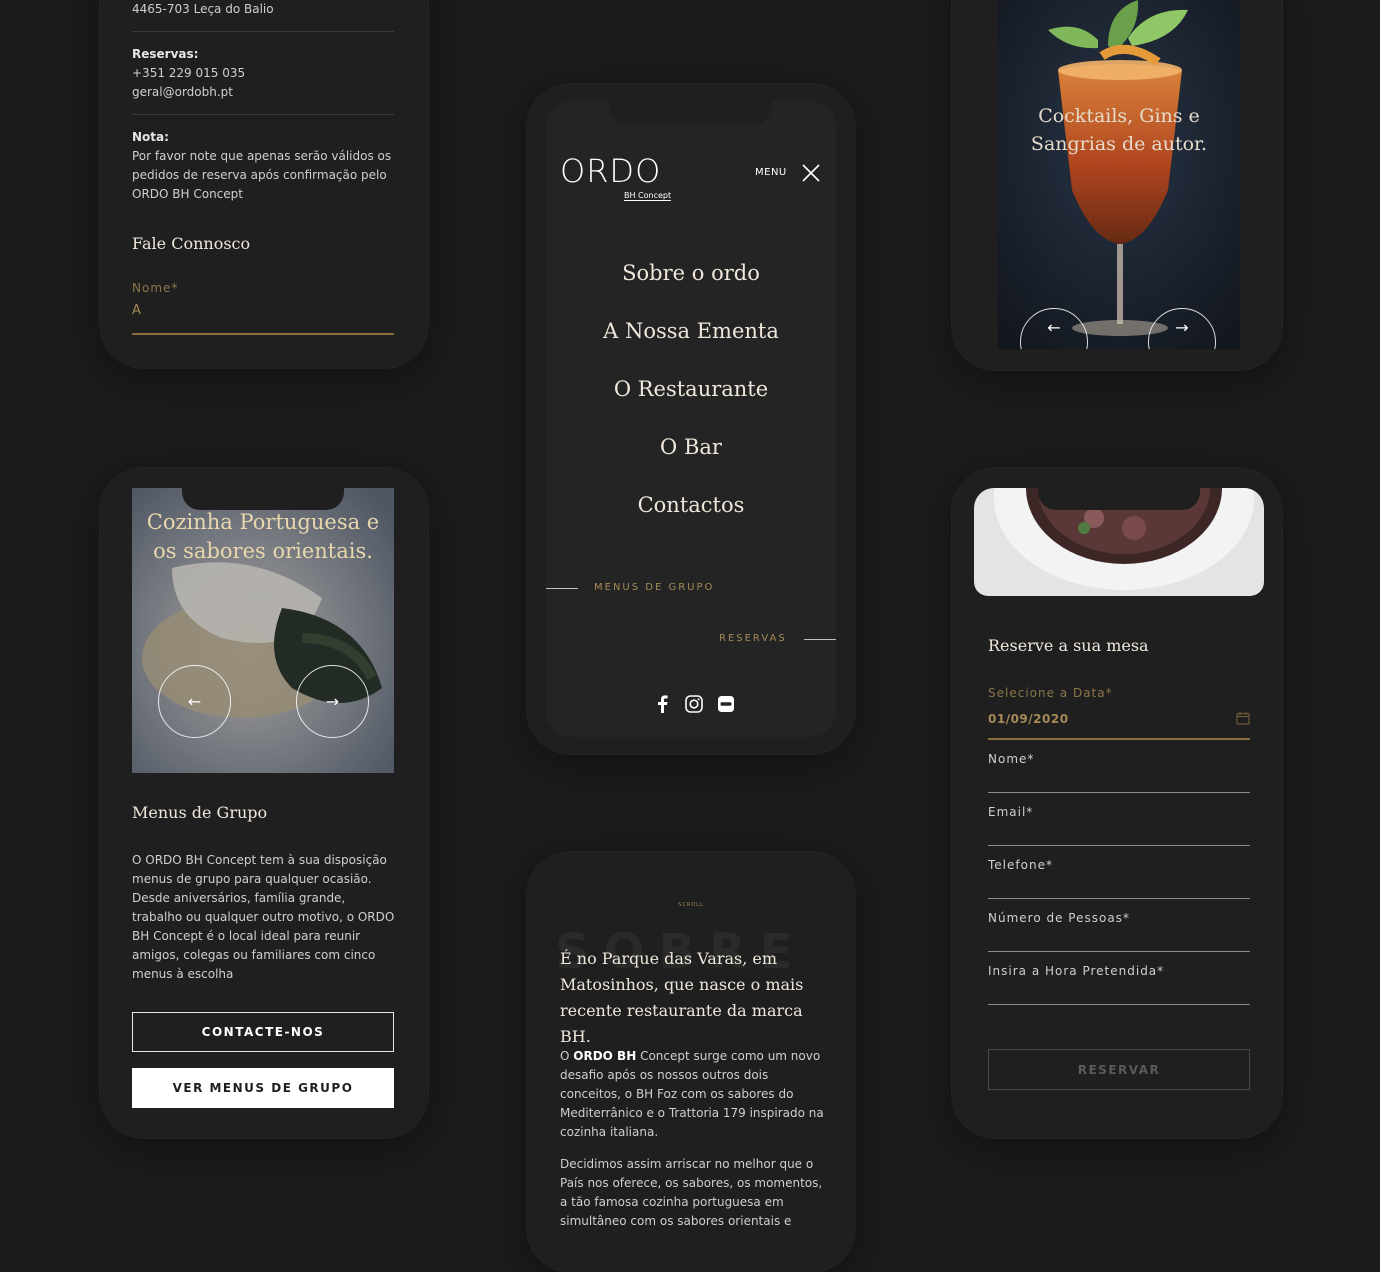  I want to click on nav-bar: O Bar, so click(691, 447).